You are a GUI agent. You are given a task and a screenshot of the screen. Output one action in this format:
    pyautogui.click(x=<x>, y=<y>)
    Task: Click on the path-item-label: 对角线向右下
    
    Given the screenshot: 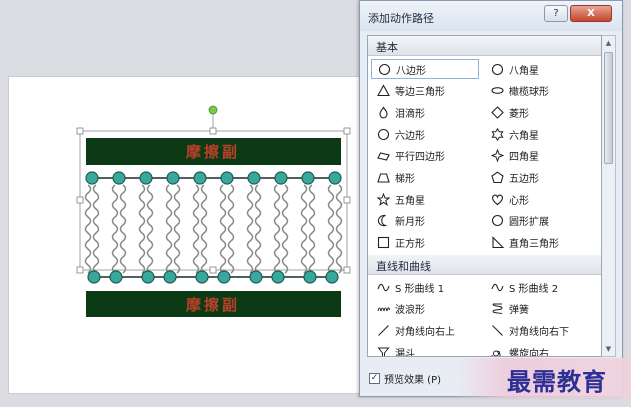 What is the action you would take?
    pyautogui.click(x=539, y=332)
    